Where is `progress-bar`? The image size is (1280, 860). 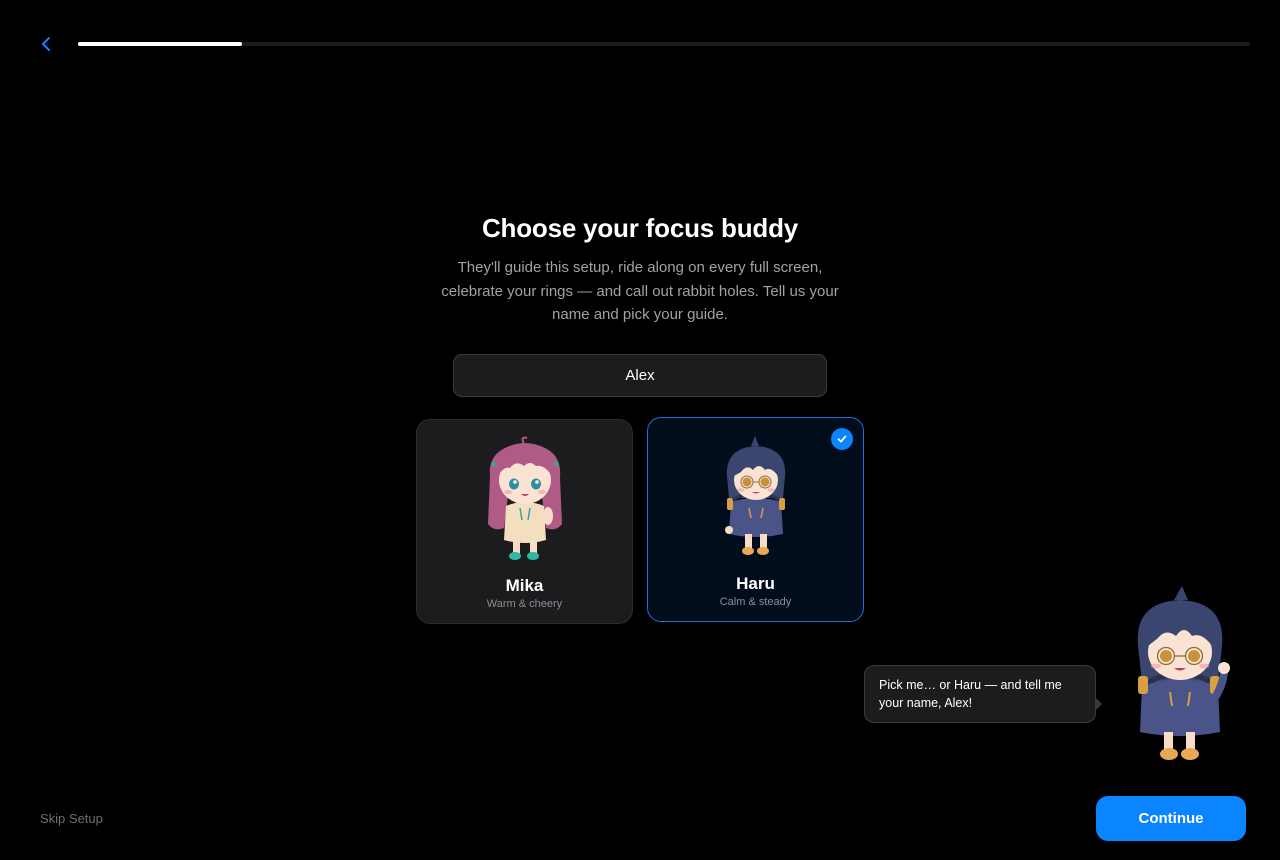
progress-bar is located at coordinates (664, 44).